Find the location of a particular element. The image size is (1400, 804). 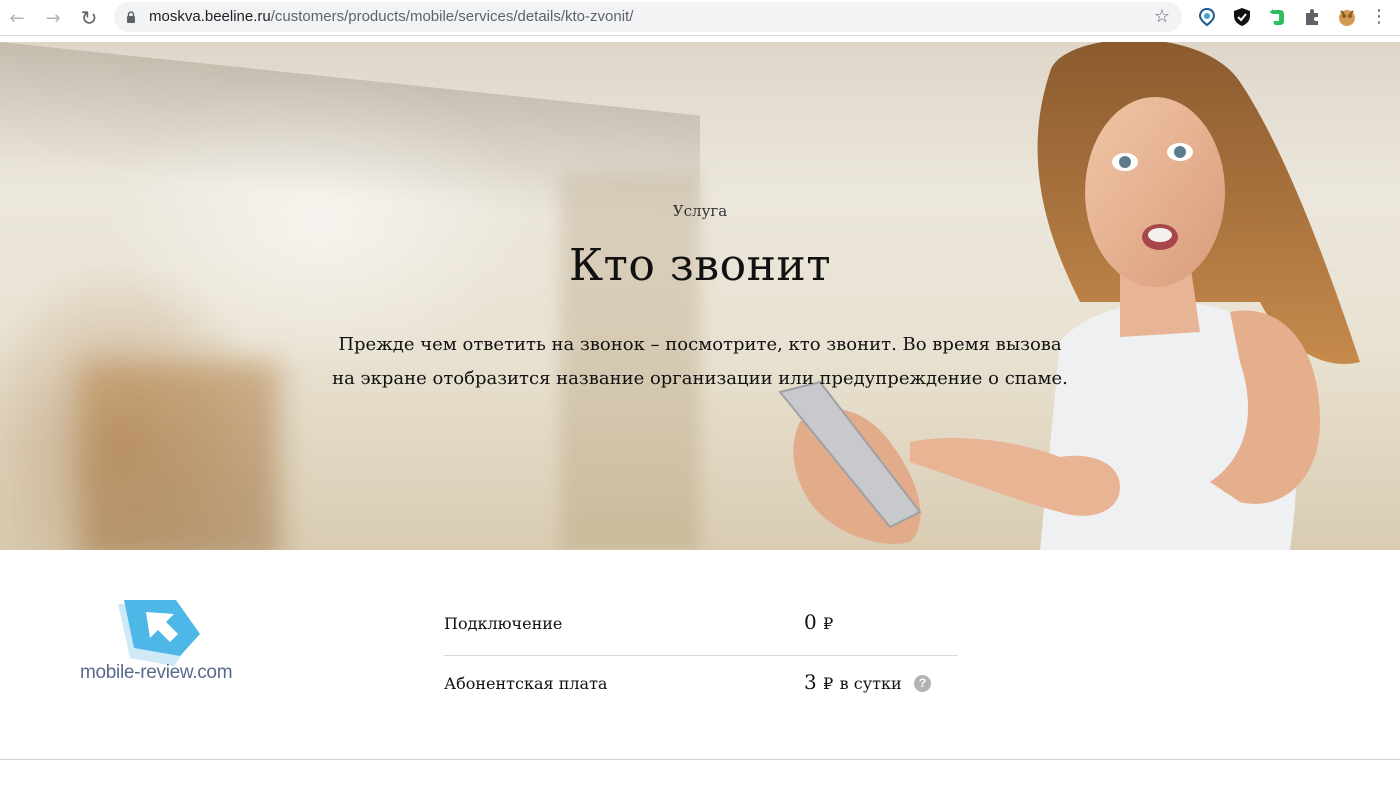

url-host: moskva.beeline.ru is located at coordinates (210, 16).